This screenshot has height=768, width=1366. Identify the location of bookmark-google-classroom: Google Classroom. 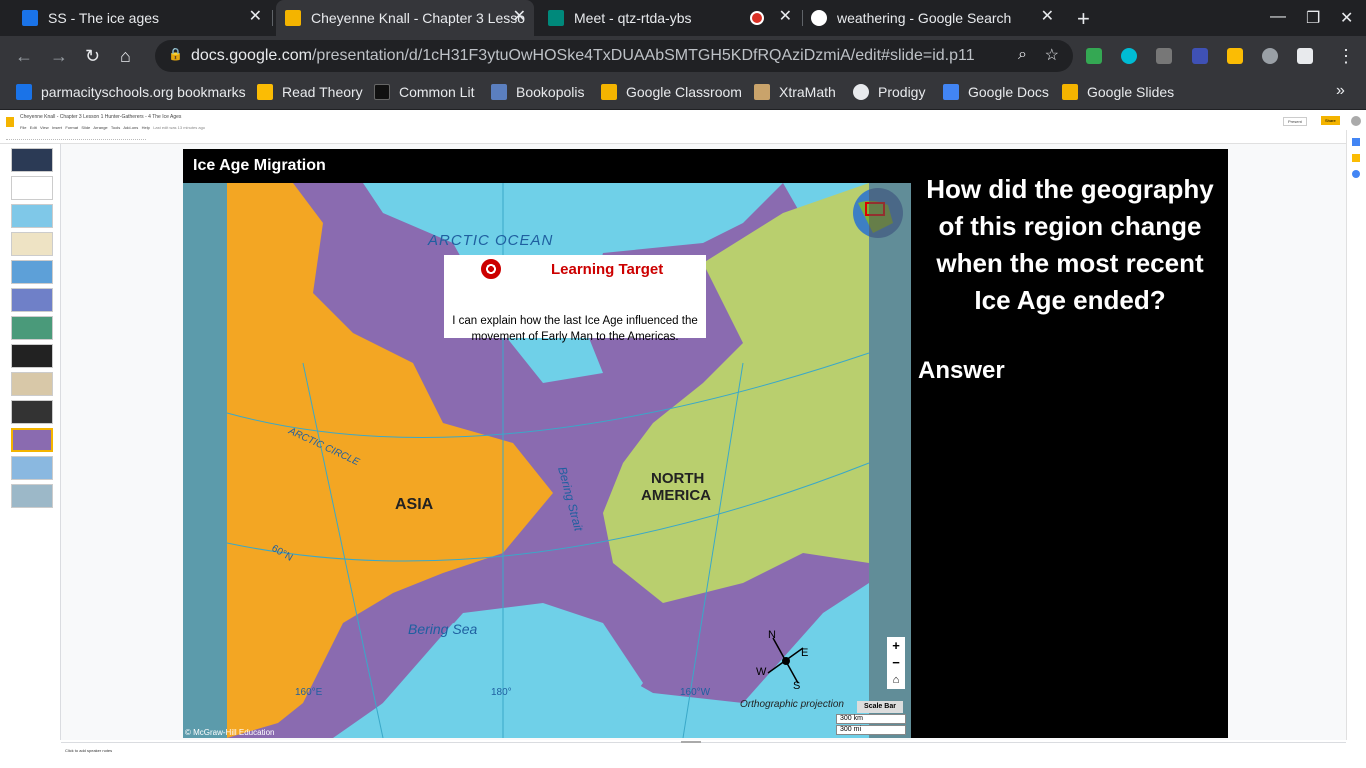
(671, 92).